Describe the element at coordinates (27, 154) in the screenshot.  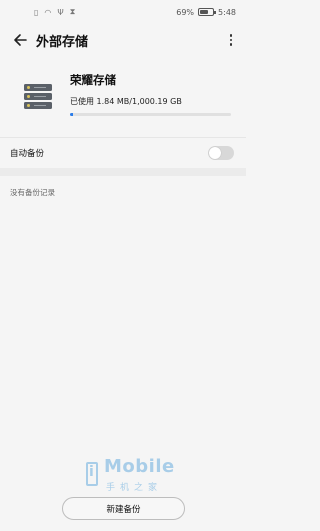
I see `auto-backup-label: 自动备份` at that location.